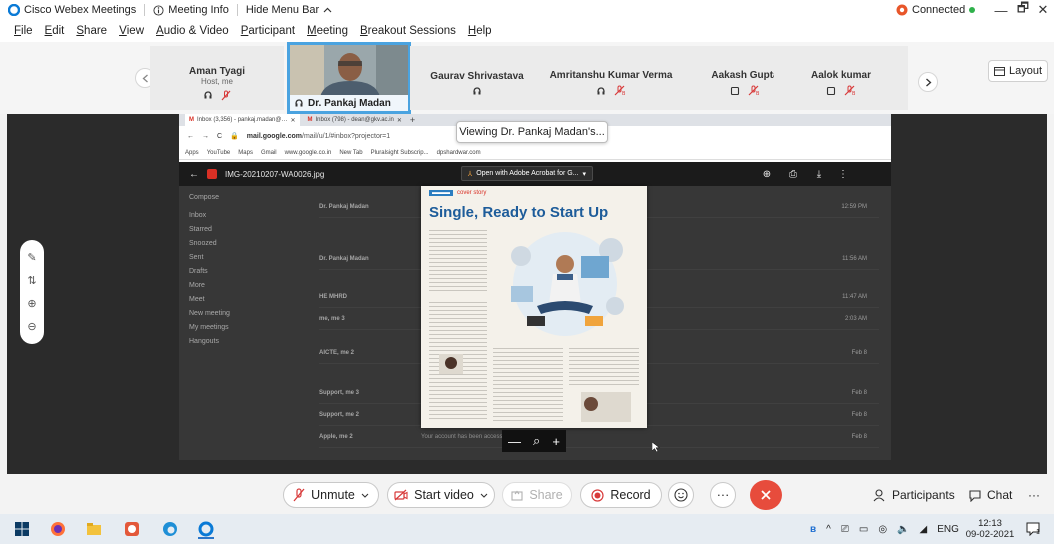 Image resolution: width=1054 pixels, height=544 pixels. Describe the element at coordinates (217, 78) in the screenshot. I see `participant-card: Aman Tyagi Host, me` at that location.